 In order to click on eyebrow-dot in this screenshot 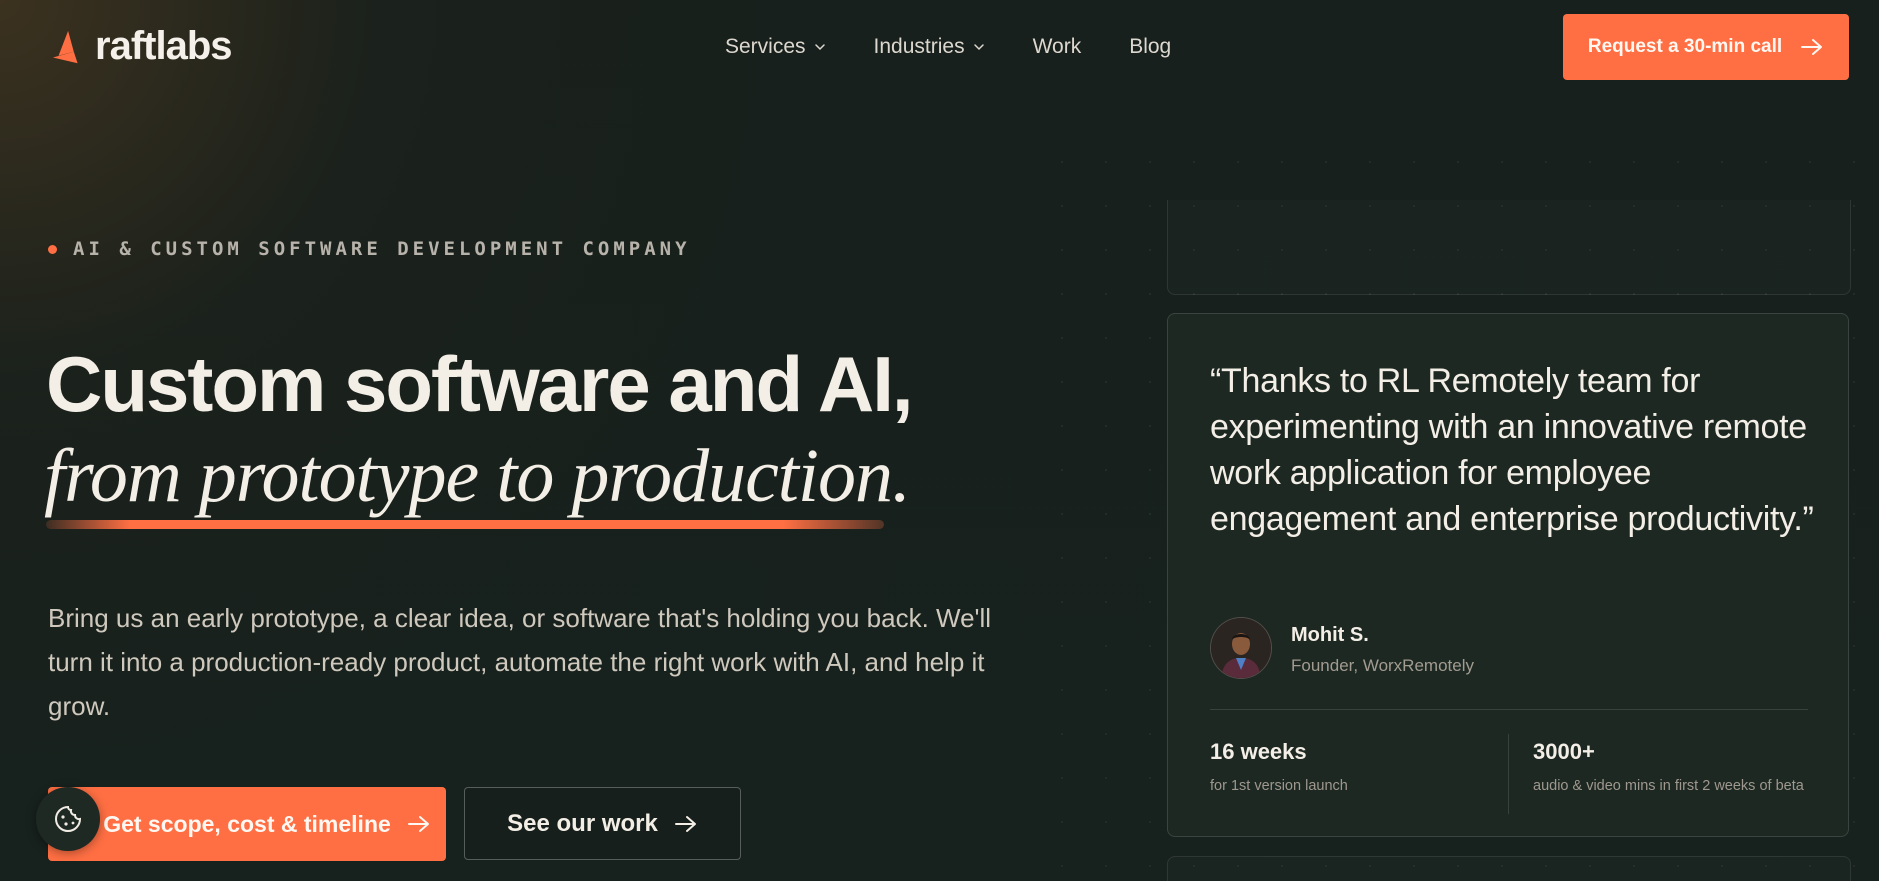, I will do `click(52, 249)`.